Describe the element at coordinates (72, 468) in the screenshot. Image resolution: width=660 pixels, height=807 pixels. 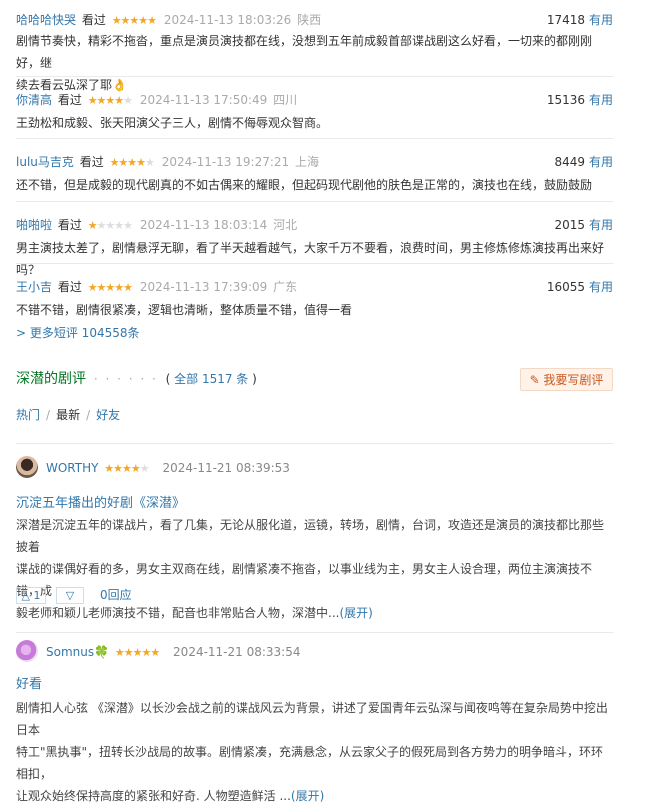
I see `review-user-link: WORTHY` at that location.